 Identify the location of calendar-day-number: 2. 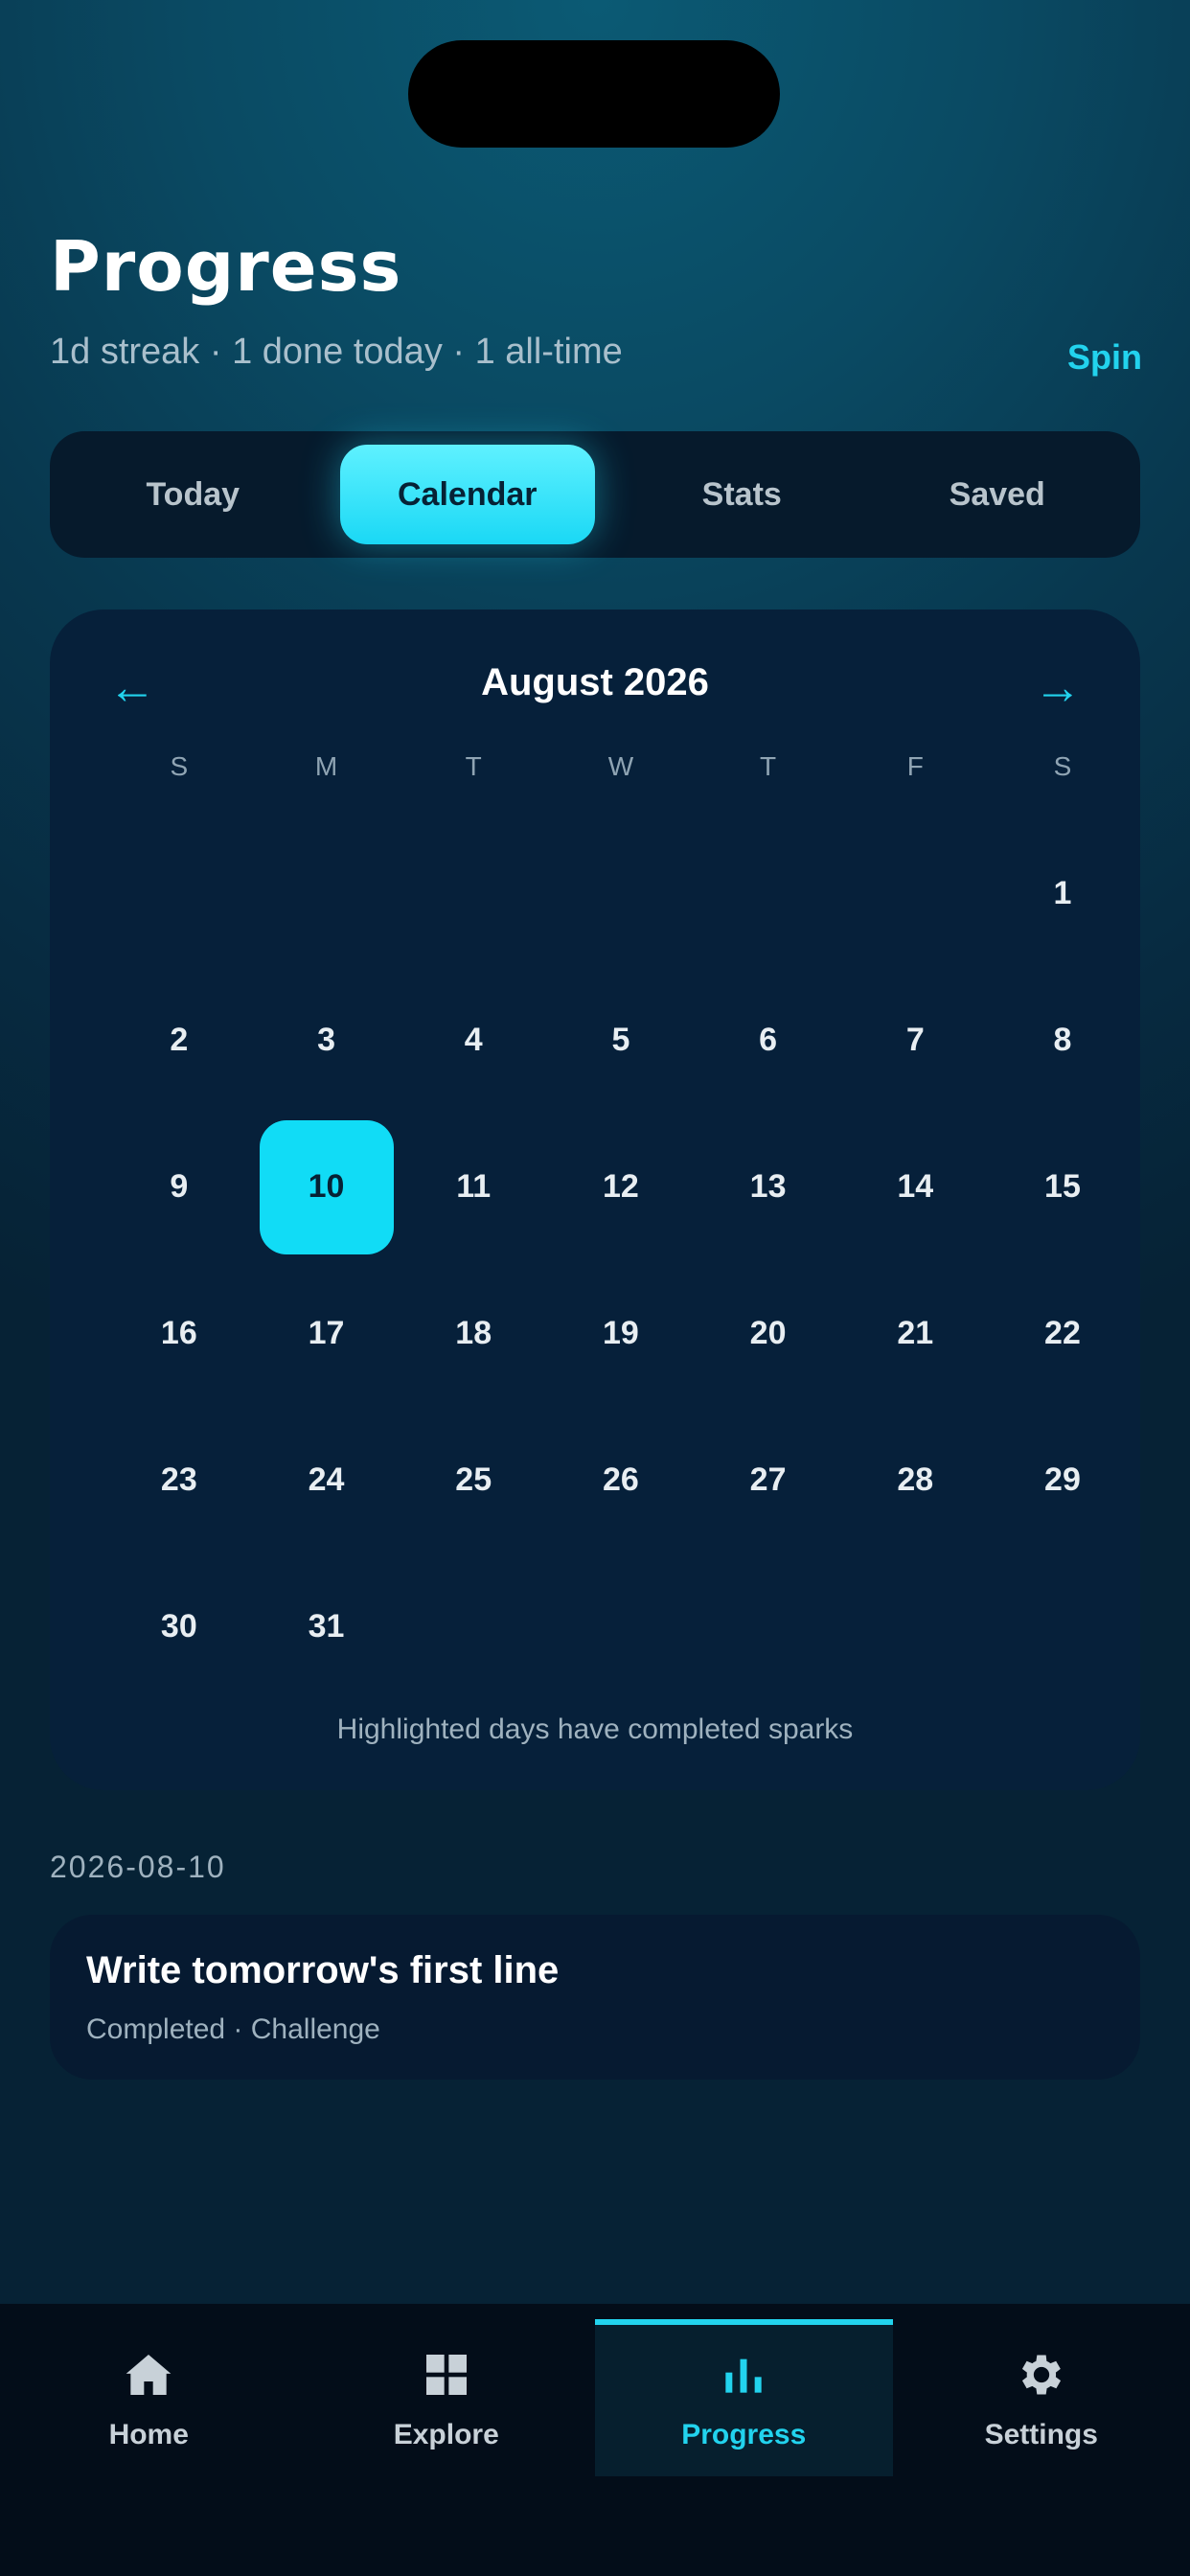
(179, 1040).